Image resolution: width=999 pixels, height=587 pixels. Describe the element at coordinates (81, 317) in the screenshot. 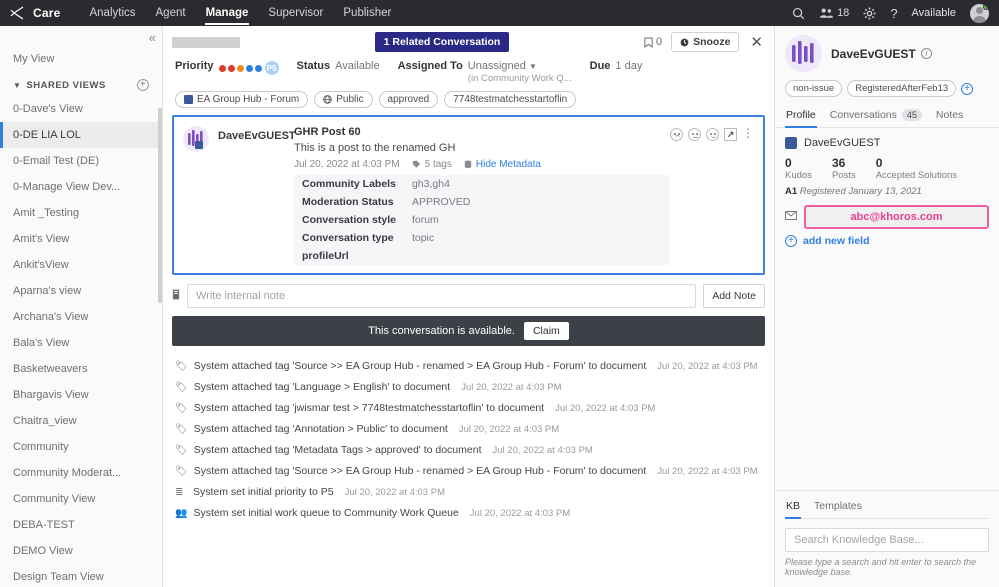

I see `sidebar-item-archanas-view: Archana's View` at that location.